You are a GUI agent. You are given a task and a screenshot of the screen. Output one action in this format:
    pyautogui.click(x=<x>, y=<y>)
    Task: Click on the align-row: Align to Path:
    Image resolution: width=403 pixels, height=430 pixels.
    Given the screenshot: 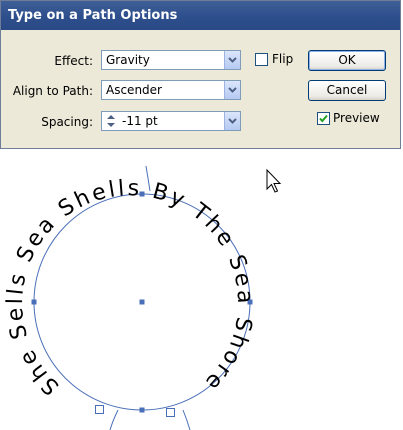 What is the action you would take?
    pyautogui.click(x=47, y=91)
    